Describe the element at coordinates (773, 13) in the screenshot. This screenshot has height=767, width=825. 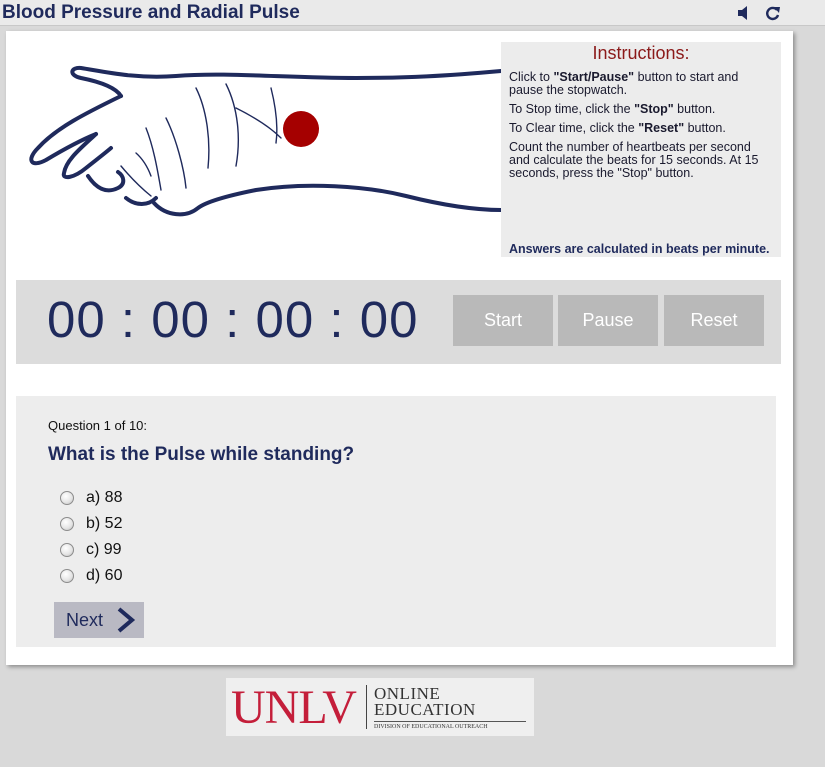
I see `reload-icon` at that location.